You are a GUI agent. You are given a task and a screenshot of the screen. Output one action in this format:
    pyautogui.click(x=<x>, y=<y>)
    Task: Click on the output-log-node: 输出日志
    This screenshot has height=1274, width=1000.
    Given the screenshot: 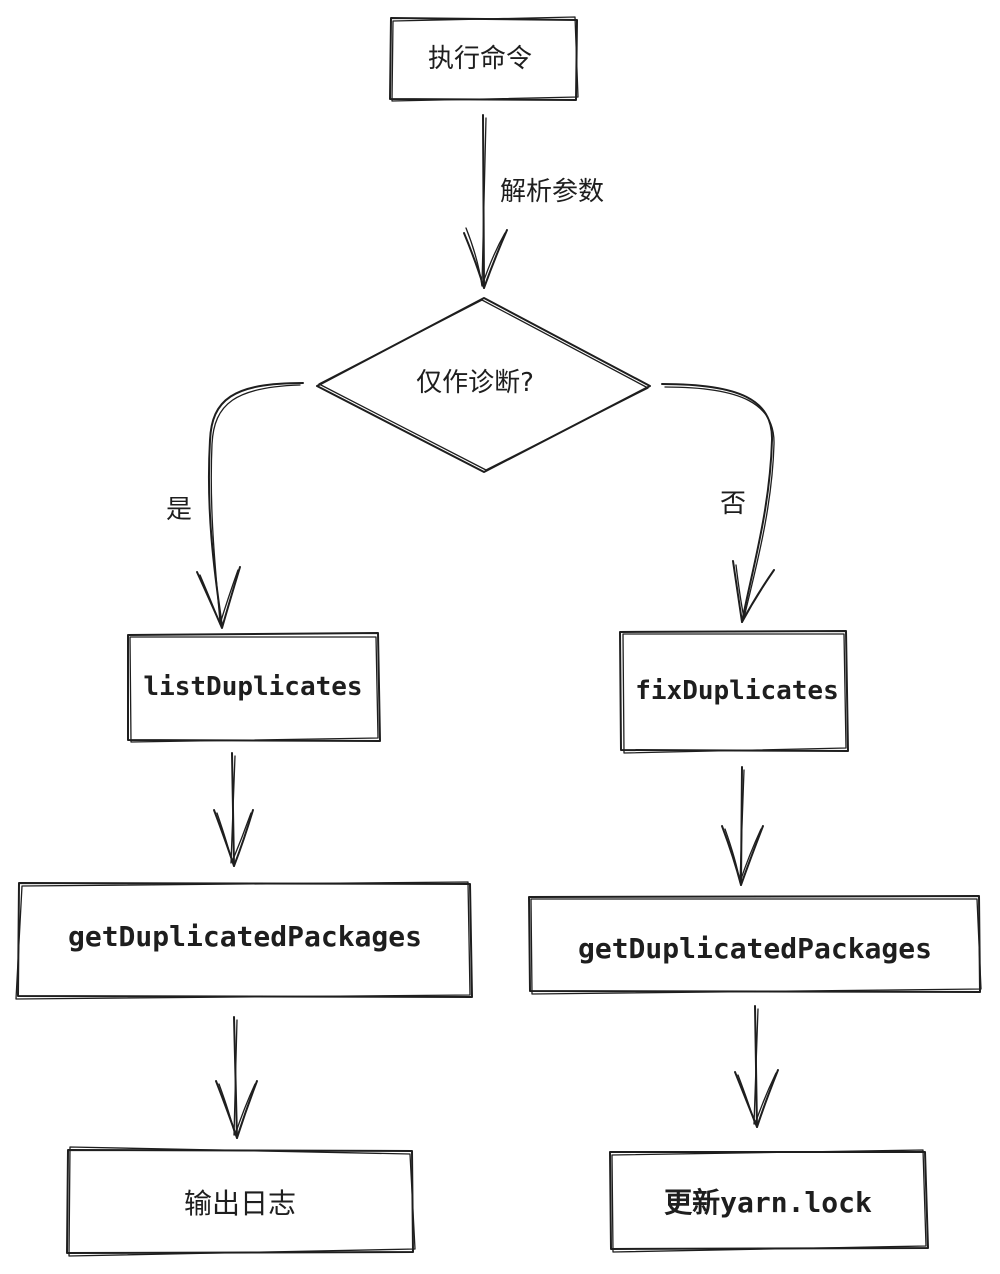 What is the action you would take?
    pyautogui.click(x=241, y=1201)
    